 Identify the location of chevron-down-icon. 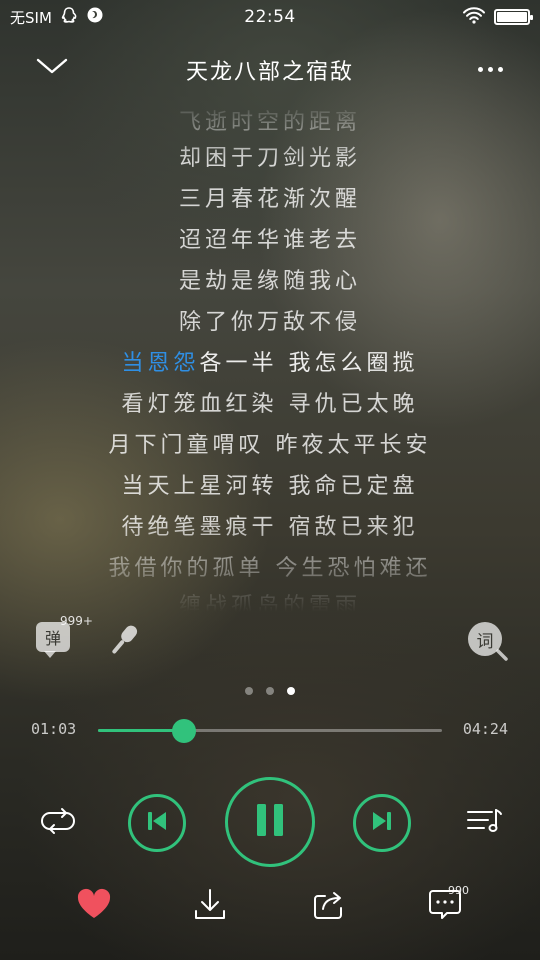
(52, 68).